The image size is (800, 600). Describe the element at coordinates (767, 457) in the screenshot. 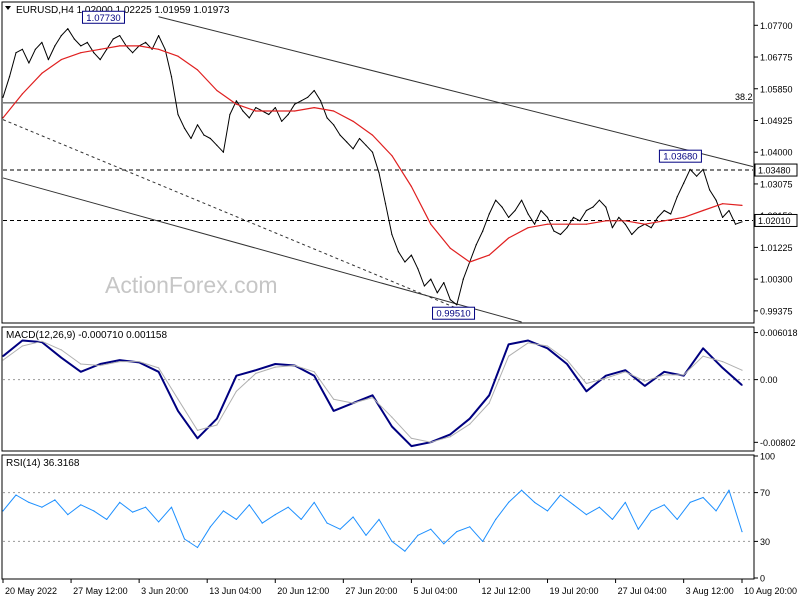

I see `rsi-tick-label: 100` at that location.